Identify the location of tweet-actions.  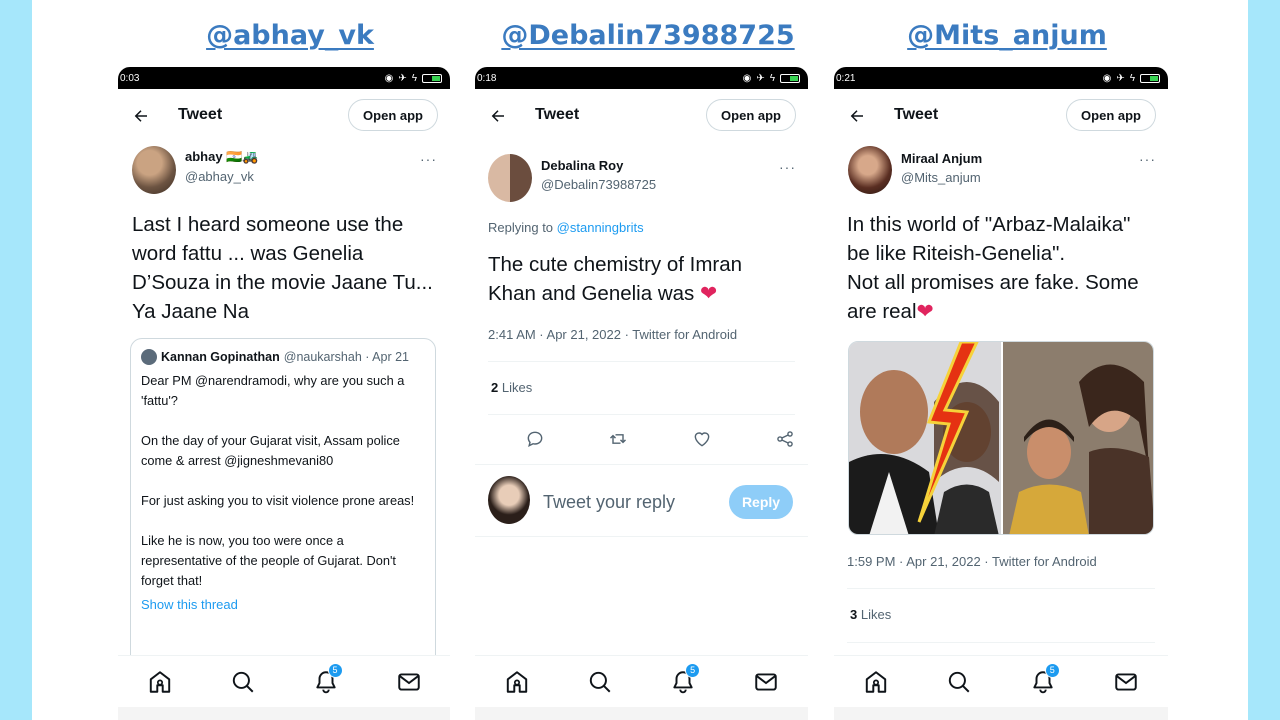
(660, 439).